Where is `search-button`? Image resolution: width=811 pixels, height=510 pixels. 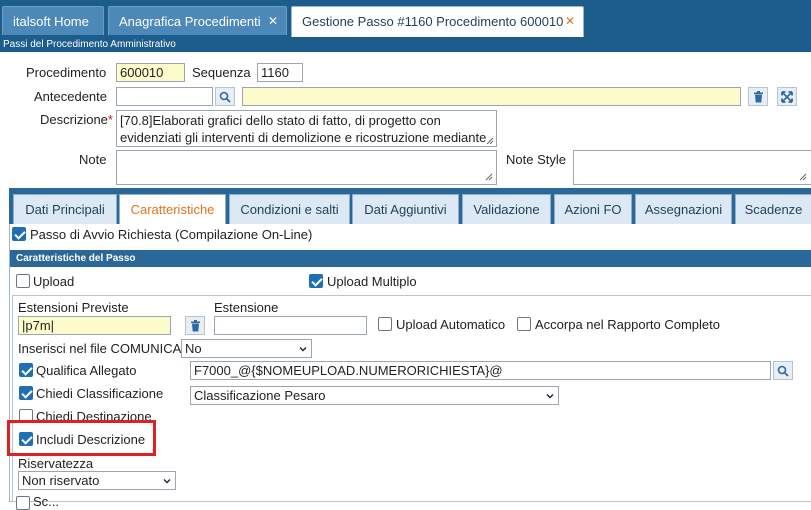
search-button is located at coordinates (225, 96).